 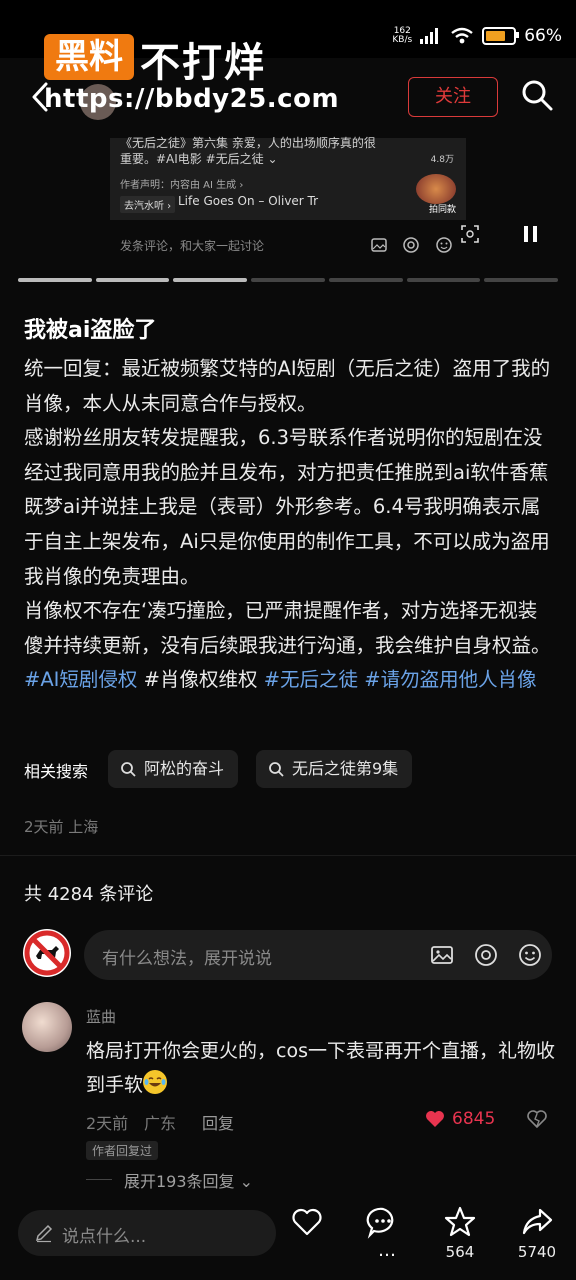 What do you see at coordinates (383, 1222) in the screenshot?
I see `comment-bubble-icon` at bounding box center [383, 1222].